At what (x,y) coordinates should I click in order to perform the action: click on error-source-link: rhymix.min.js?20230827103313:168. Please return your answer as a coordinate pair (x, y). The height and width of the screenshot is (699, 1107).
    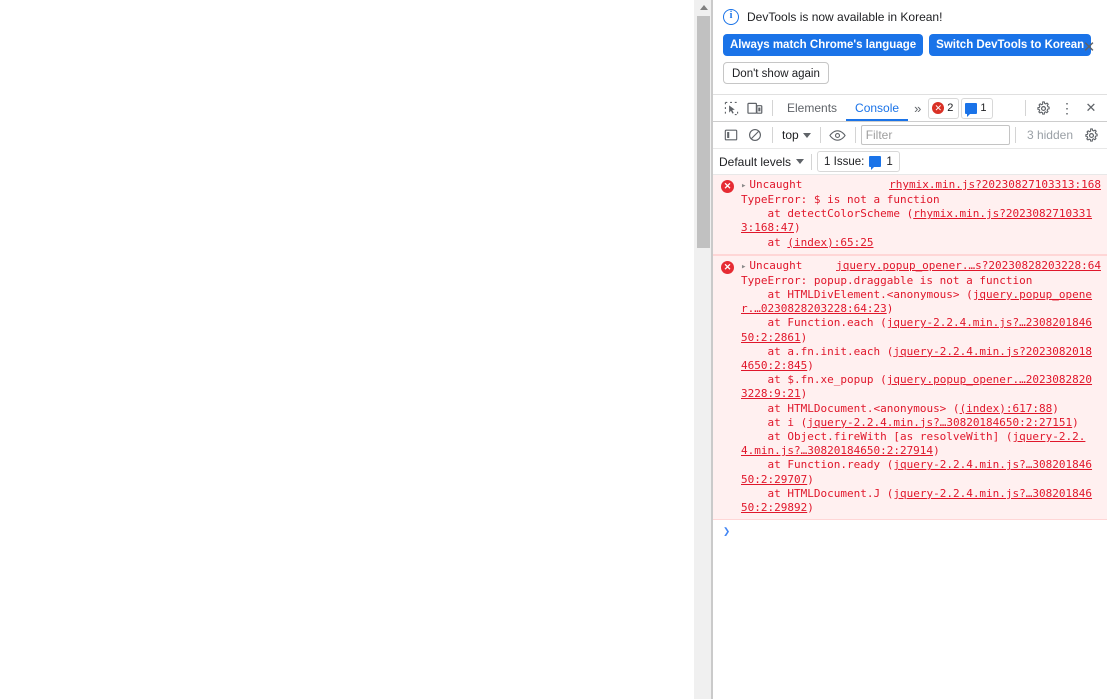
    Looking at the image, I should click on (996, 185).